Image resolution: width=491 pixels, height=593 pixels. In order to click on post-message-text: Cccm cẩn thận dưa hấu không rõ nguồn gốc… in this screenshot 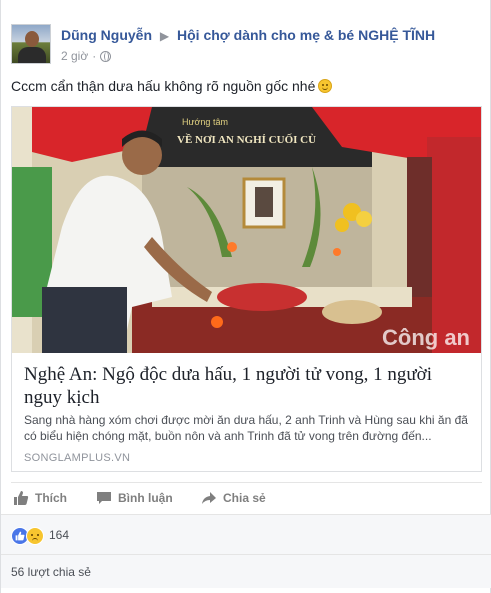, I will do `click(163, 86)`.